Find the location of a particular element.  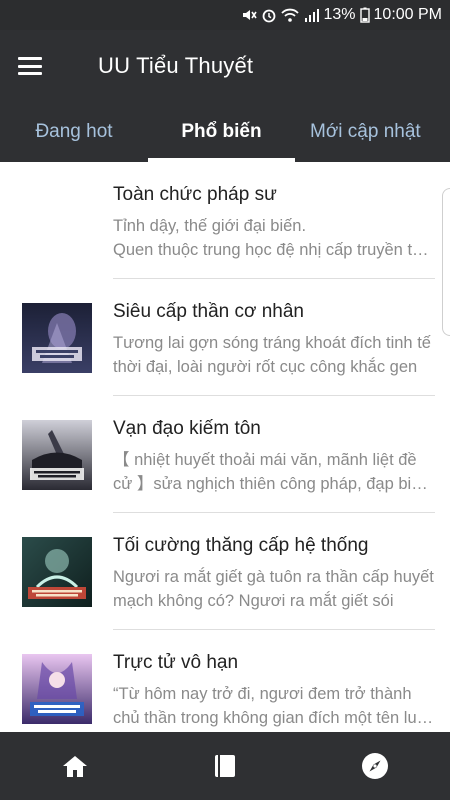

status-bar: 13% 10:00 PM is located at coordinates (225, 15).